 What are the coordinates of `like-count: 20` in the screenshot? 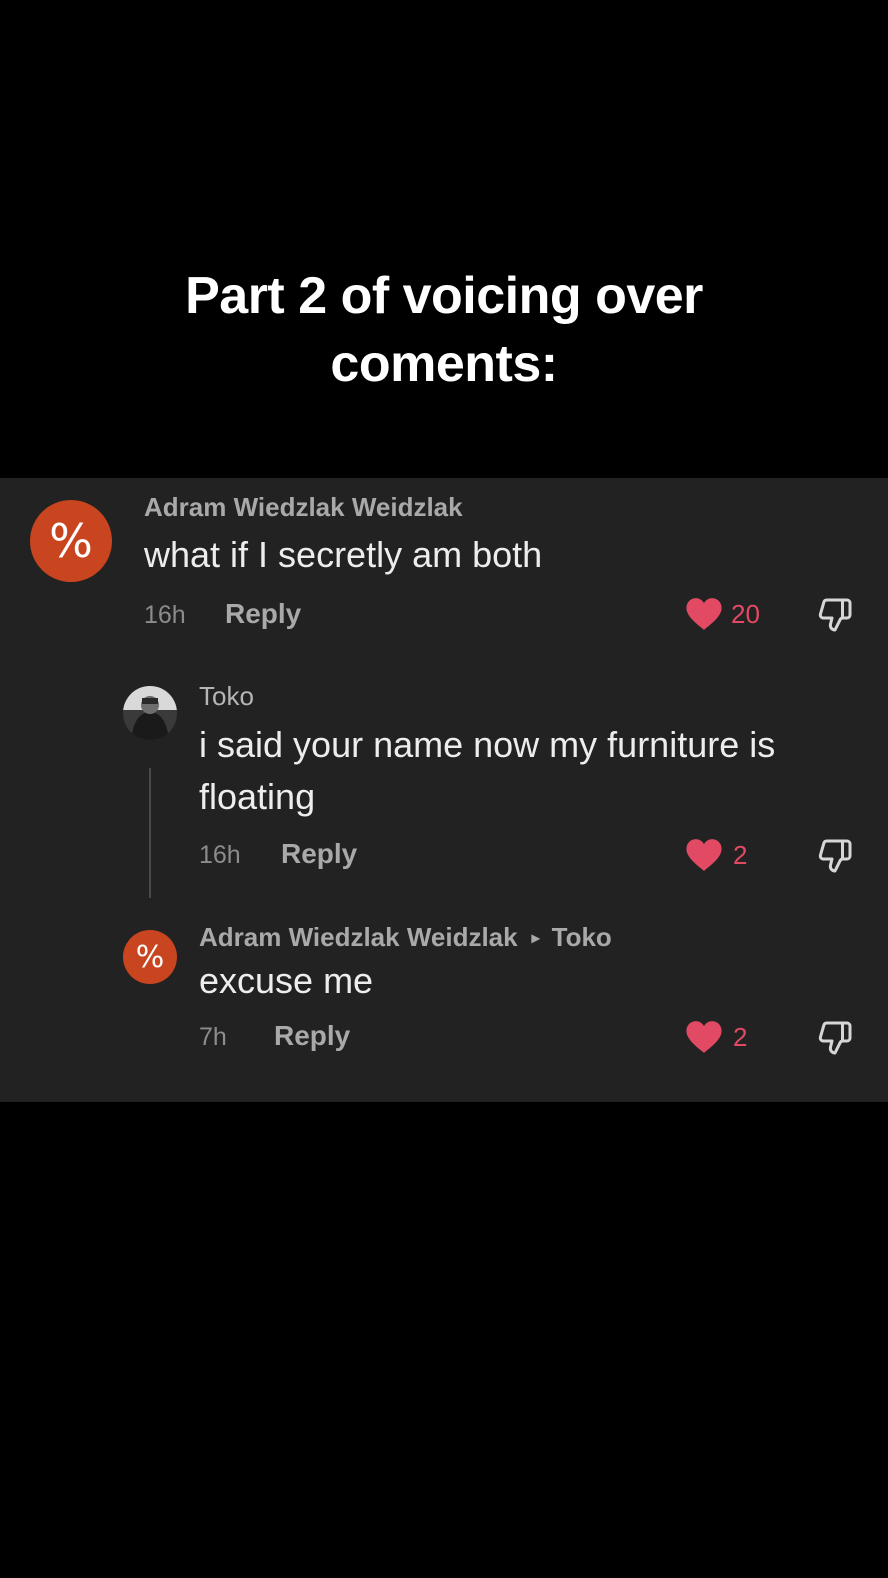 It's located at (745, 614).